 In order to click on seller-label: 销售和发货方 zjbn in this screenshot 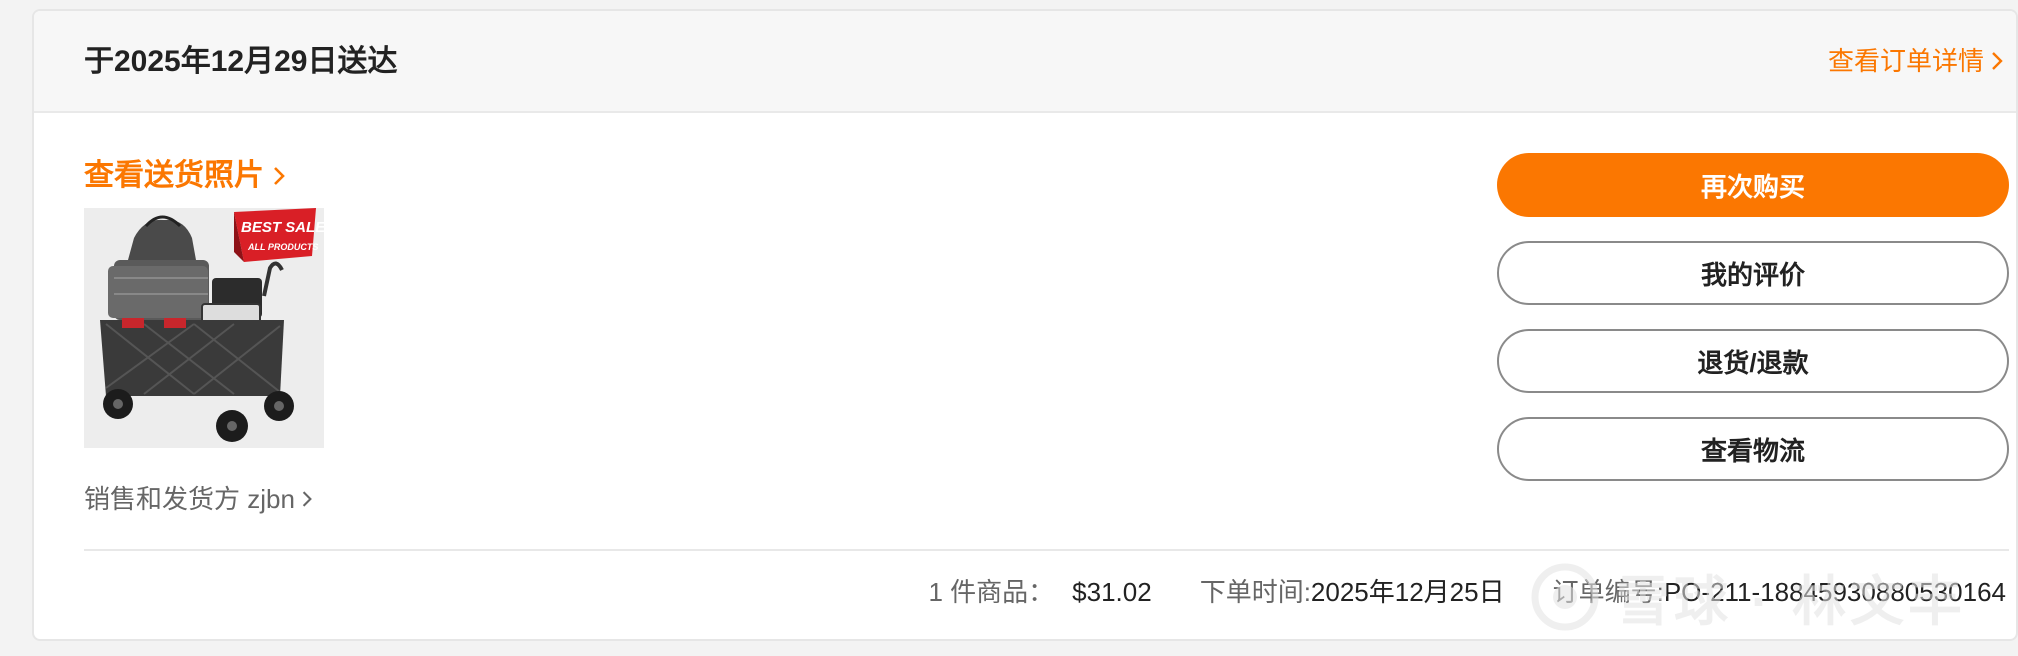, I will do `click(189, 499)`.